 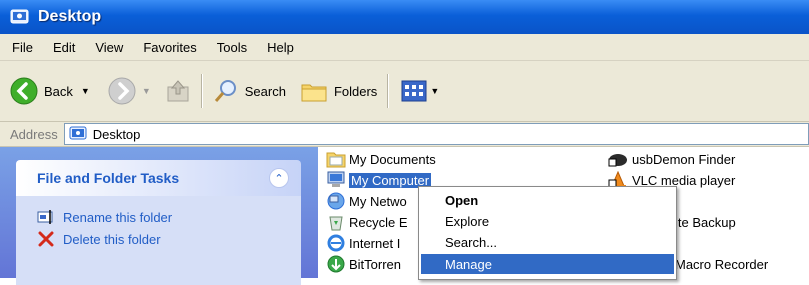 I want to click on address-input: Desktop, so click(x=436, y=134).